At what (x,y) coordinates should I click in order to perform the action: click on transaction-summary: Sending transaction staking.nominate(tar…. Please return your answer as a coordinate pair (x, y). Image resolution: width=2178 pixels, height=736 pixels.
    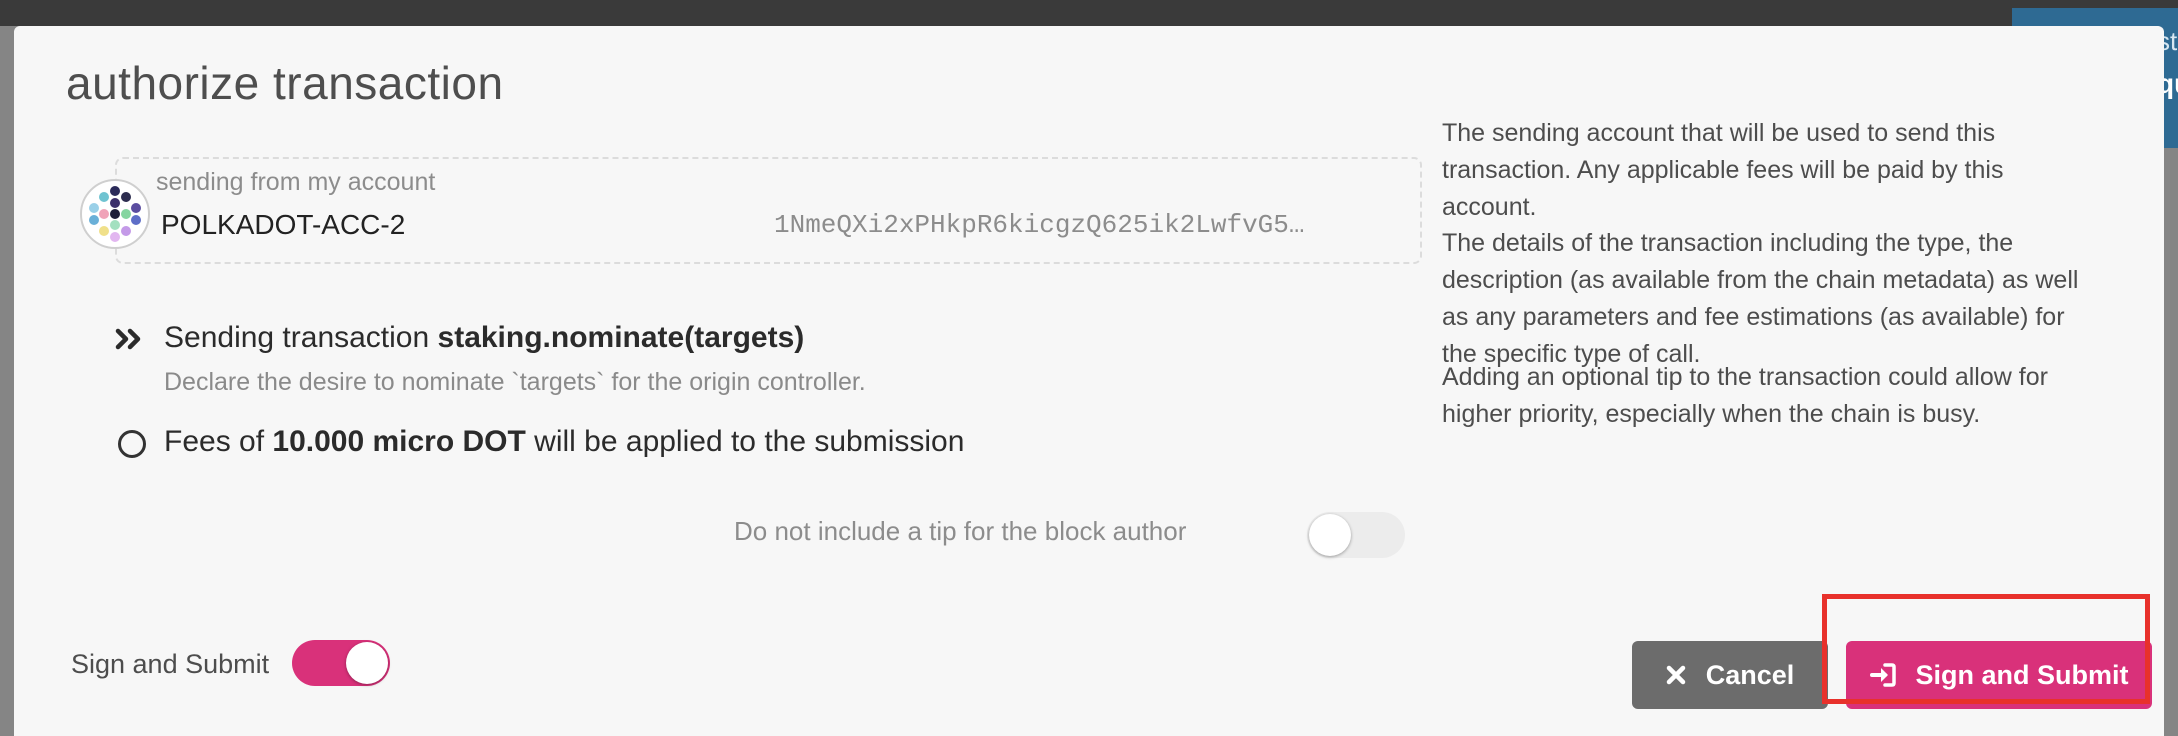
    Looking at the image, I should click on (484, 338).